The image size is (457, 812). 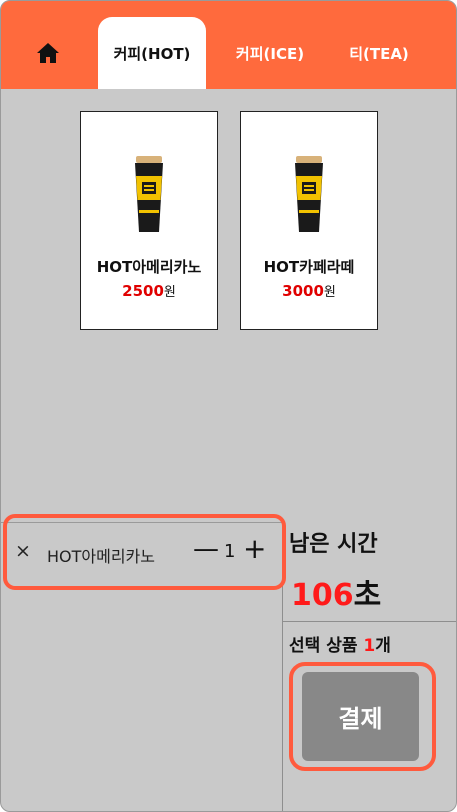 I want to click on remaining-seconds: 106, so click(x=322, y=595).